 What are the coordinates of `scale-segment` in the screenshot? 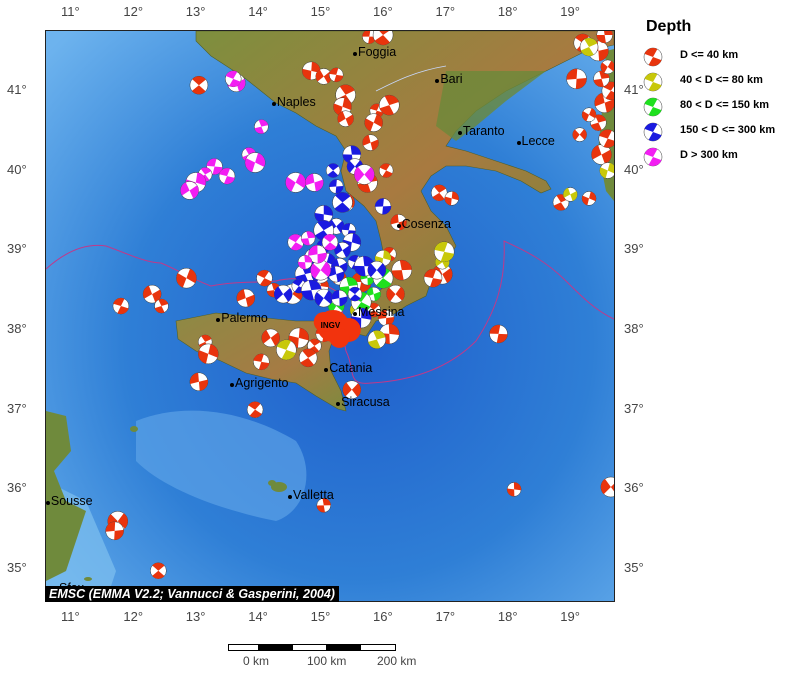 It's located at (244, 647).